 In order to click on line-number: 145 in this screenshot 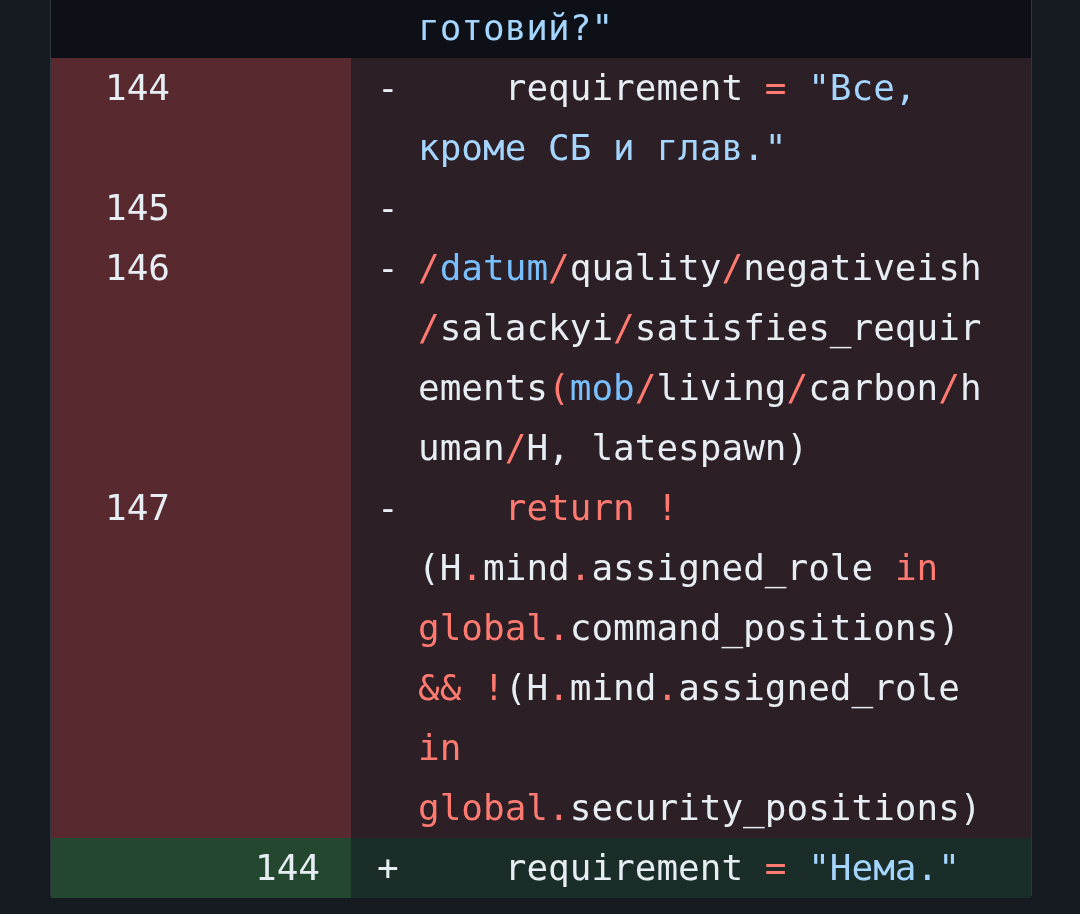, I will do `click(126, 208)`.